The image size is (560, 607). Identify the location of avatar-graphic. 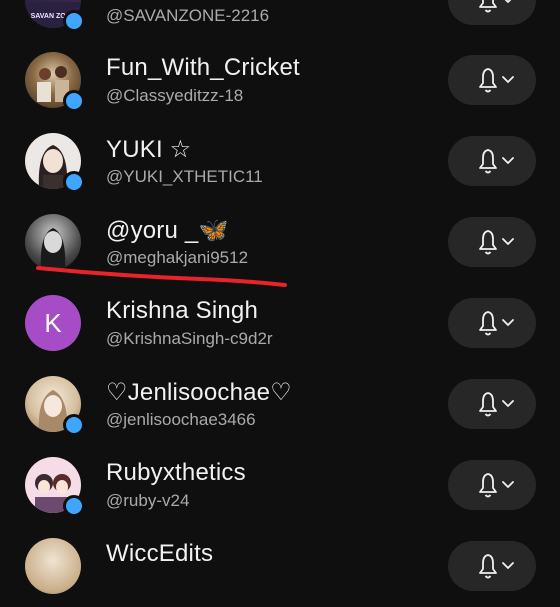
(53, 249).